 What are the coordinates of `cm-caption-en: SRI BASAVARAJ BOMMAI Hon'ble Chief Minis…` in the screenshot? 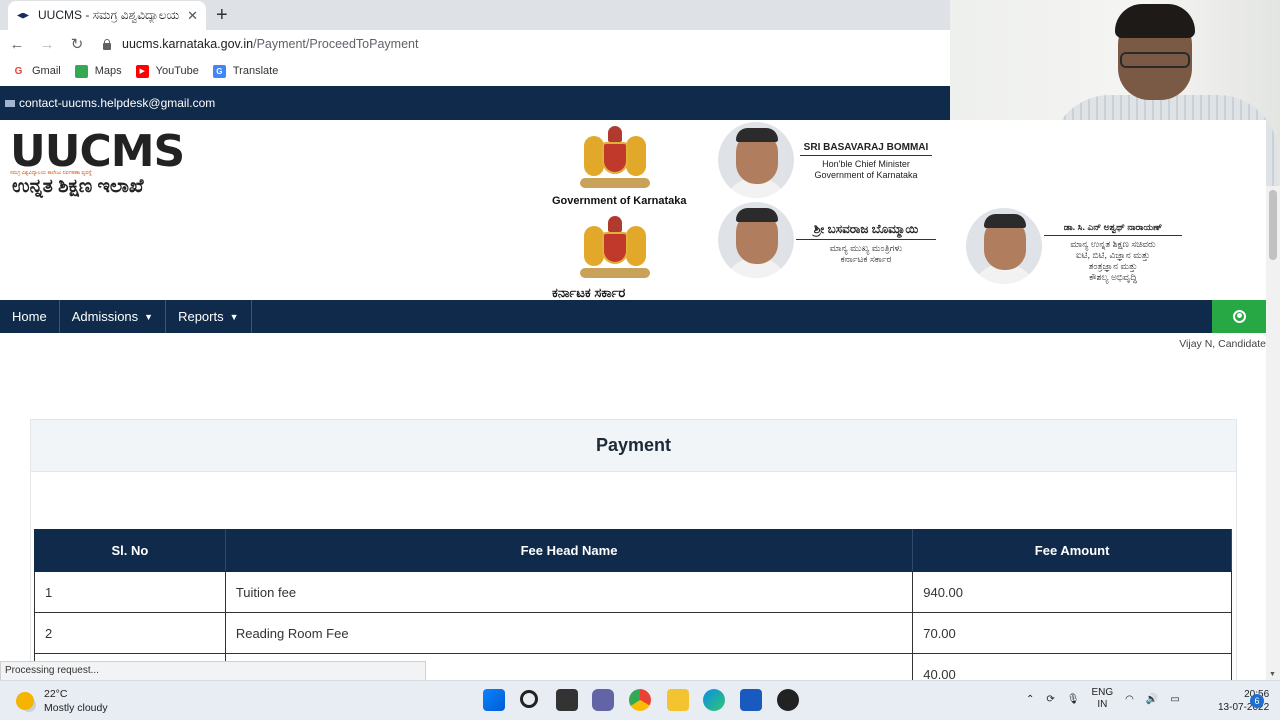 It's located at (866, 161).